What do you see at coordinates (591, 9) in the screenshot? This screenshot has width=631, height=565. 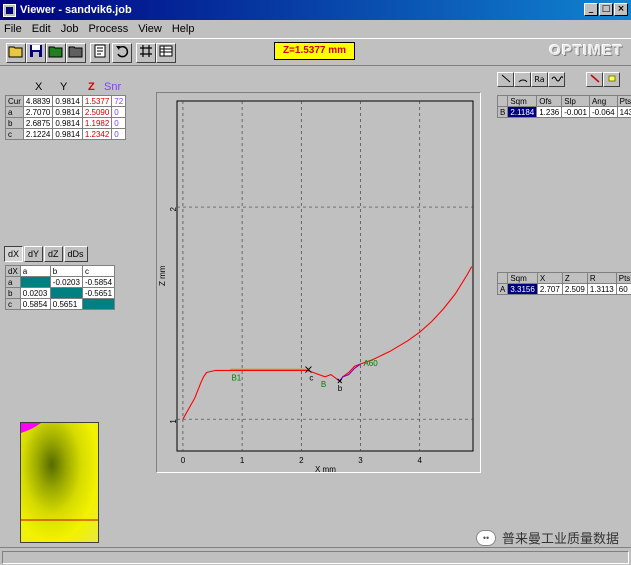 I see `minimize-button: _` at bounding box center [591, 9].